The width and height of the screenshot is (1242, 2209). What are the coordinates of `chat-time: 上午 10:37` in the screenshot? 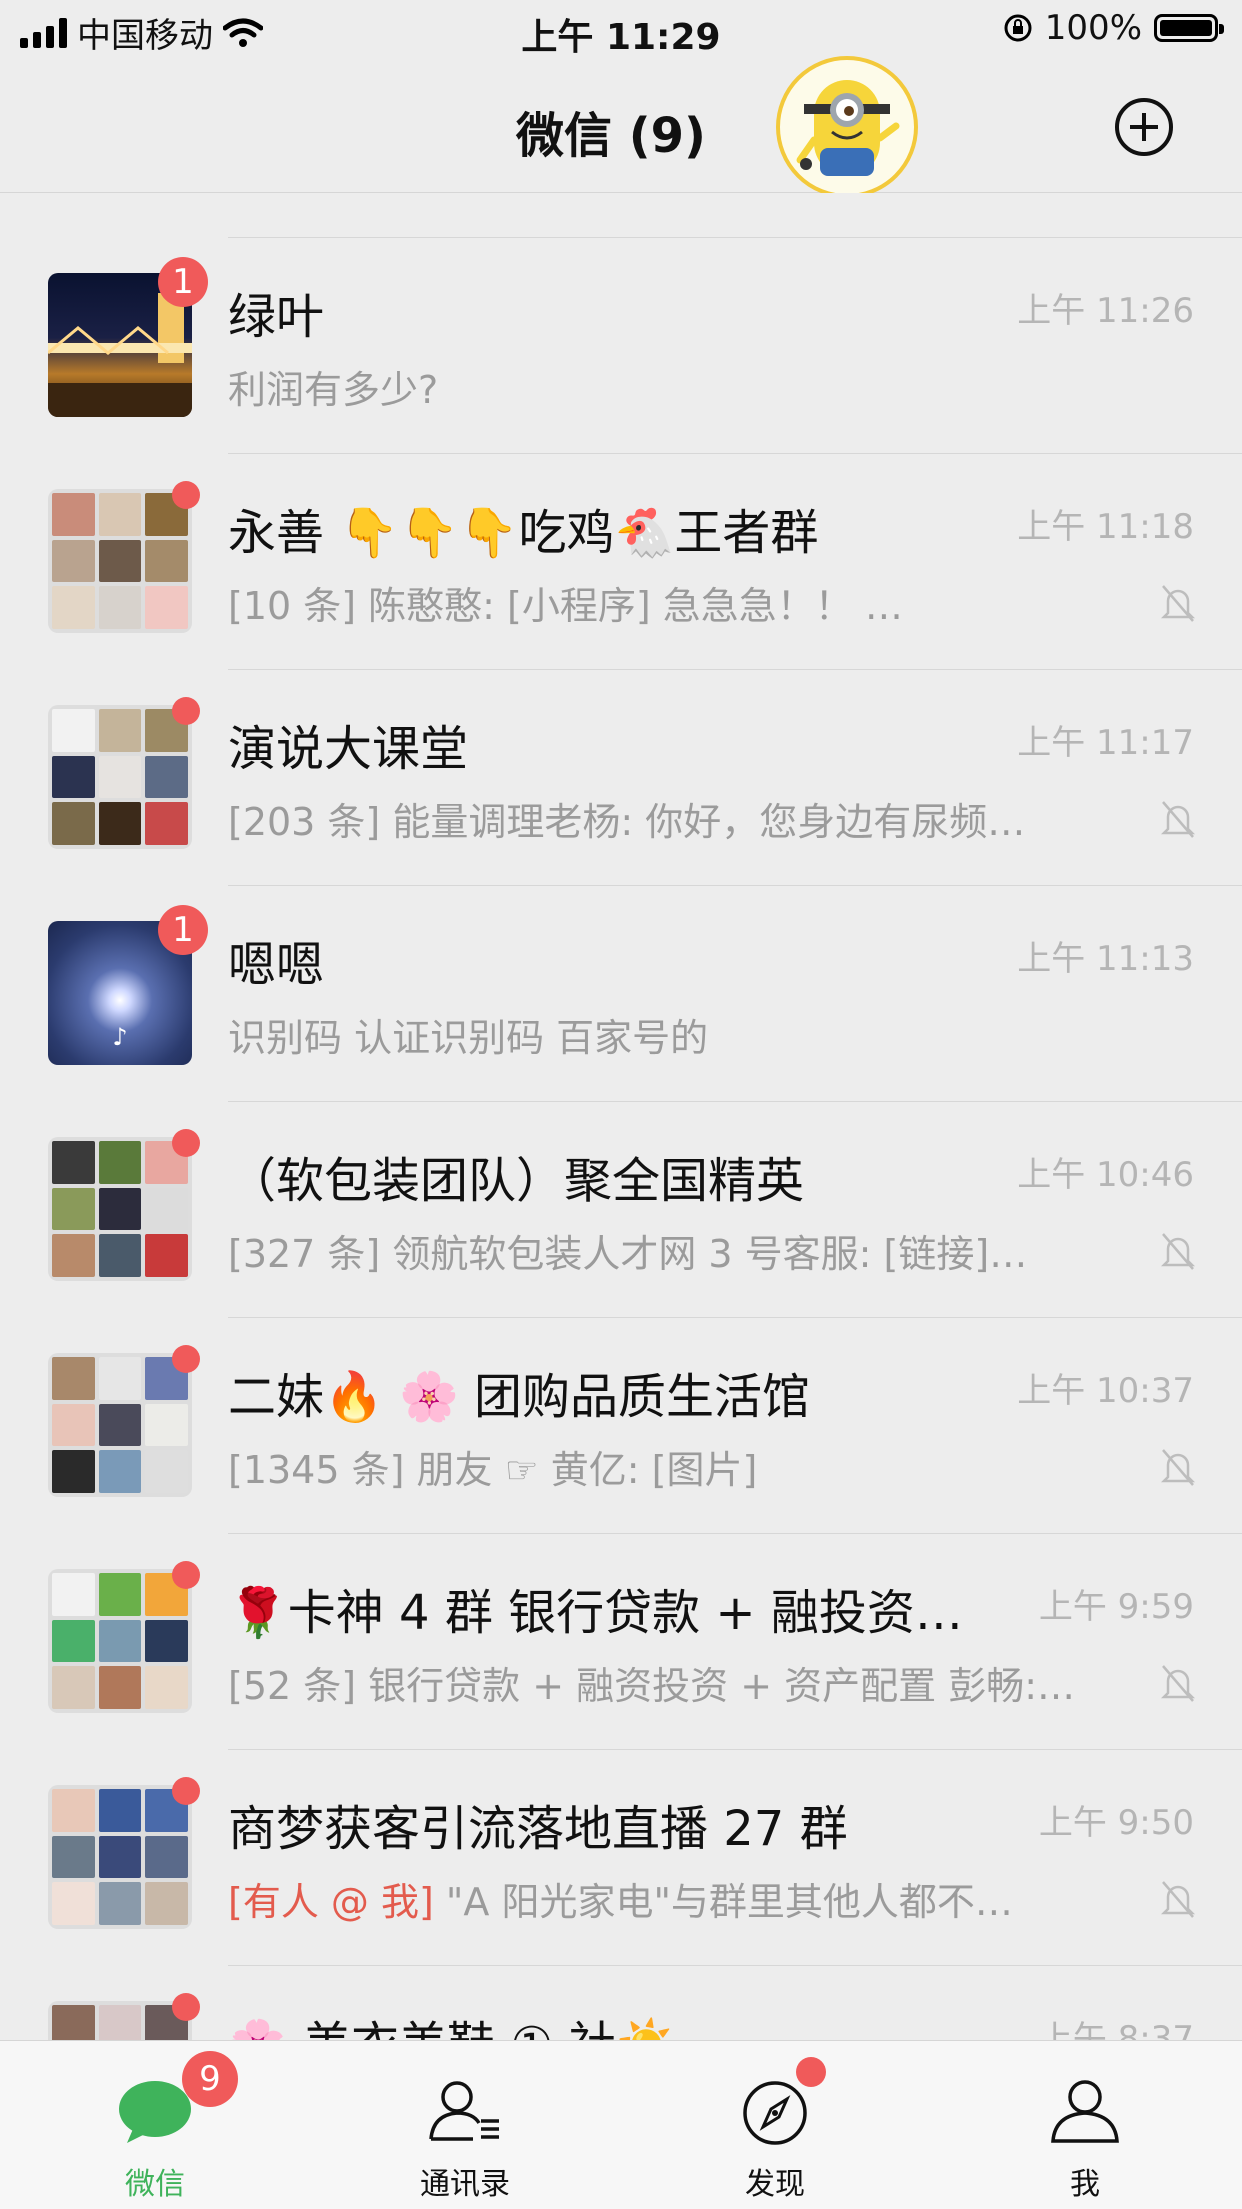 It's located at (1105, 1391).